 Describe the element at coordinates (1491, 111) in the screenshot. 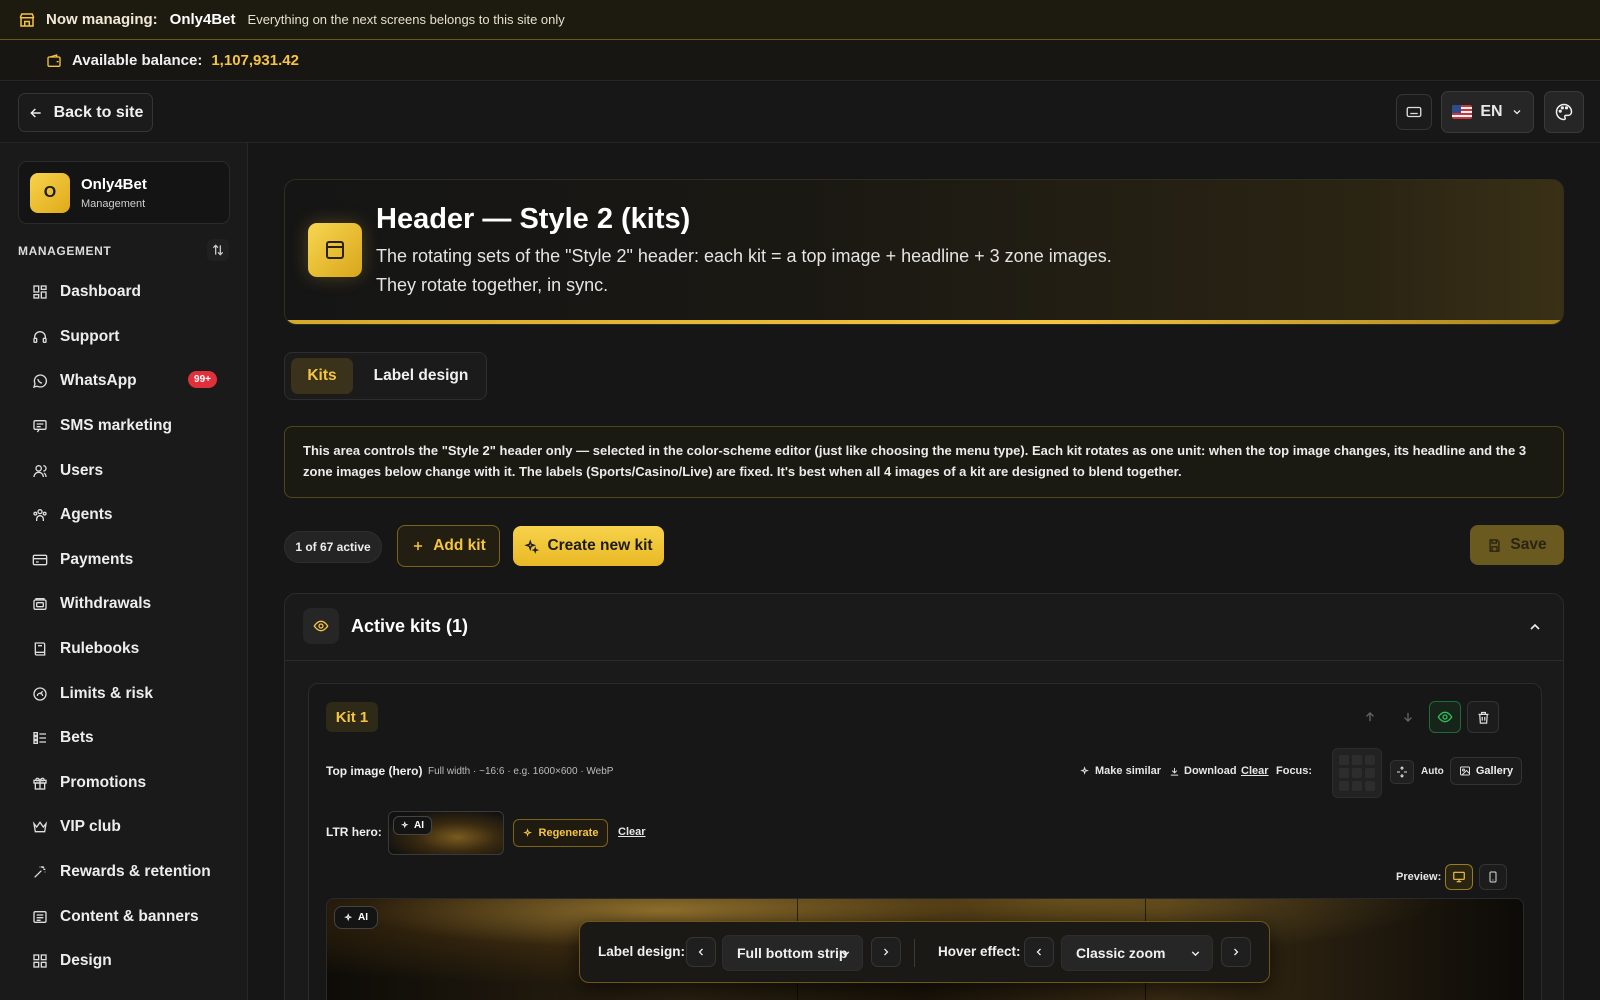

I see `language-label: EN` at that location.